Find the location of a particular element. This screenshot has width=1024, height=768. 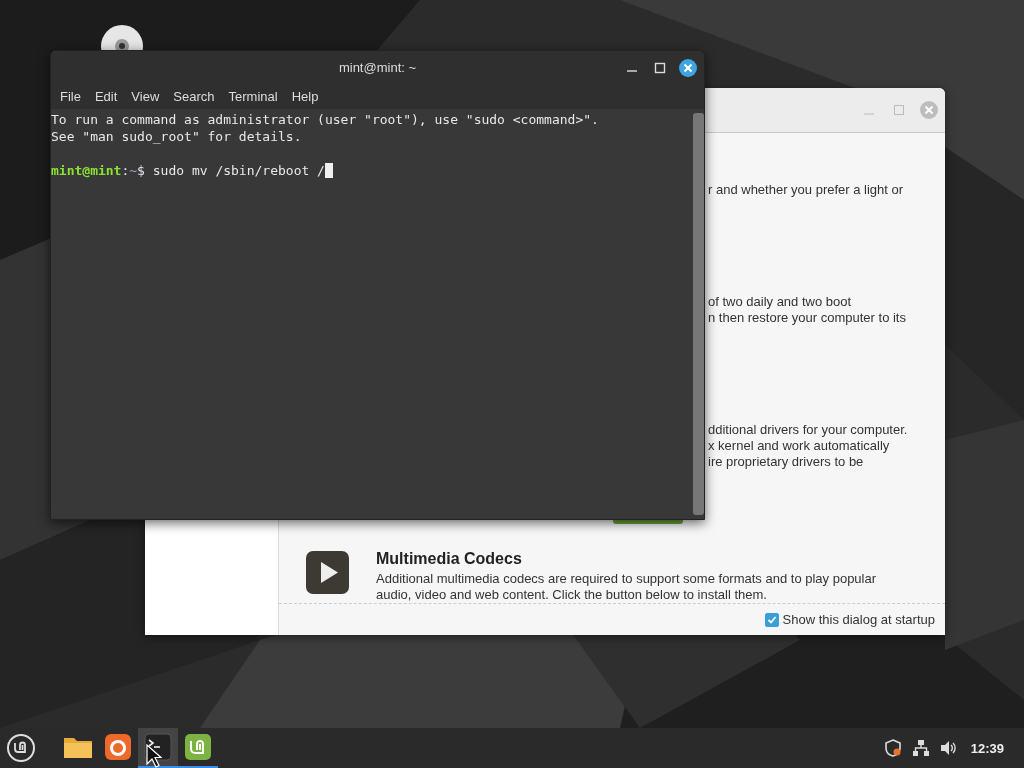

play-icon is located at coordinates (327, 573).